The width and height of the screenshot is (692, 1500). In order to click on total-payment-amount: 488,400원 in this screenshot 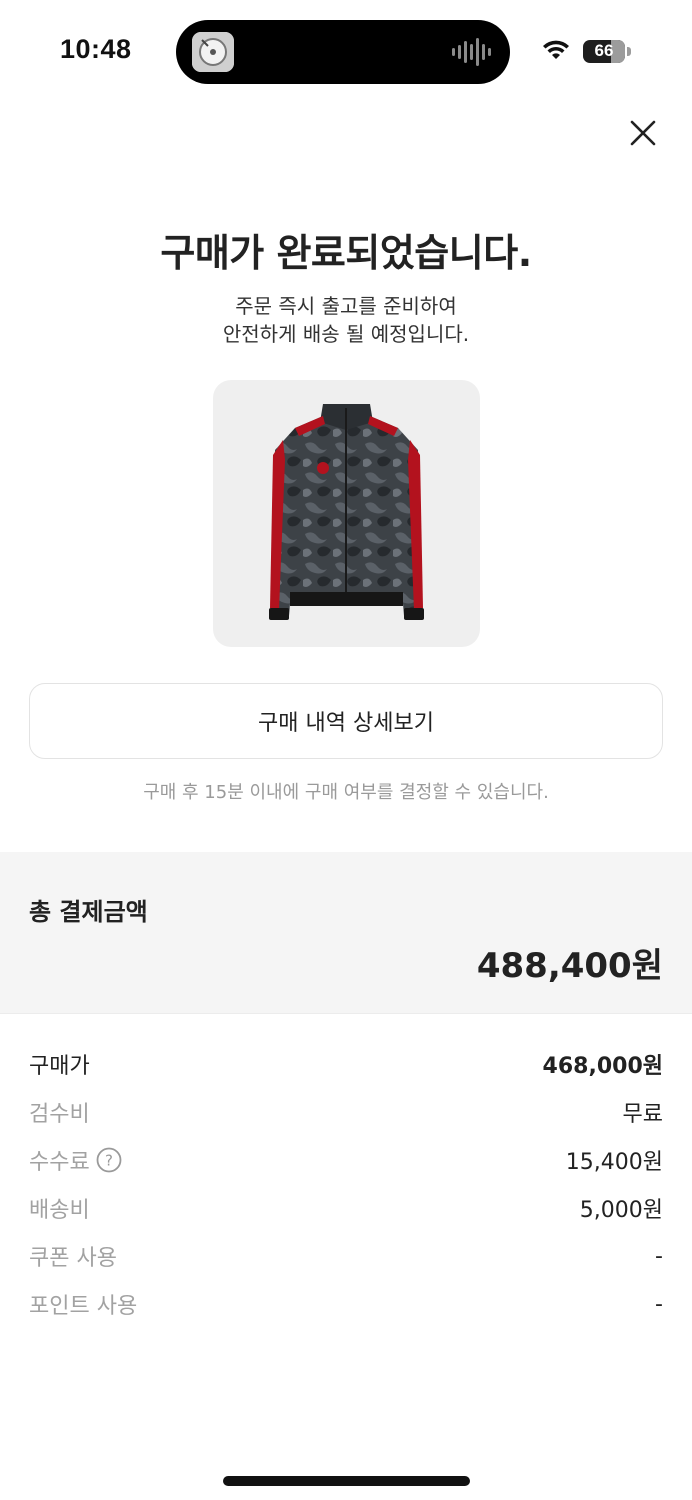, I will do `click(569, 966)`.